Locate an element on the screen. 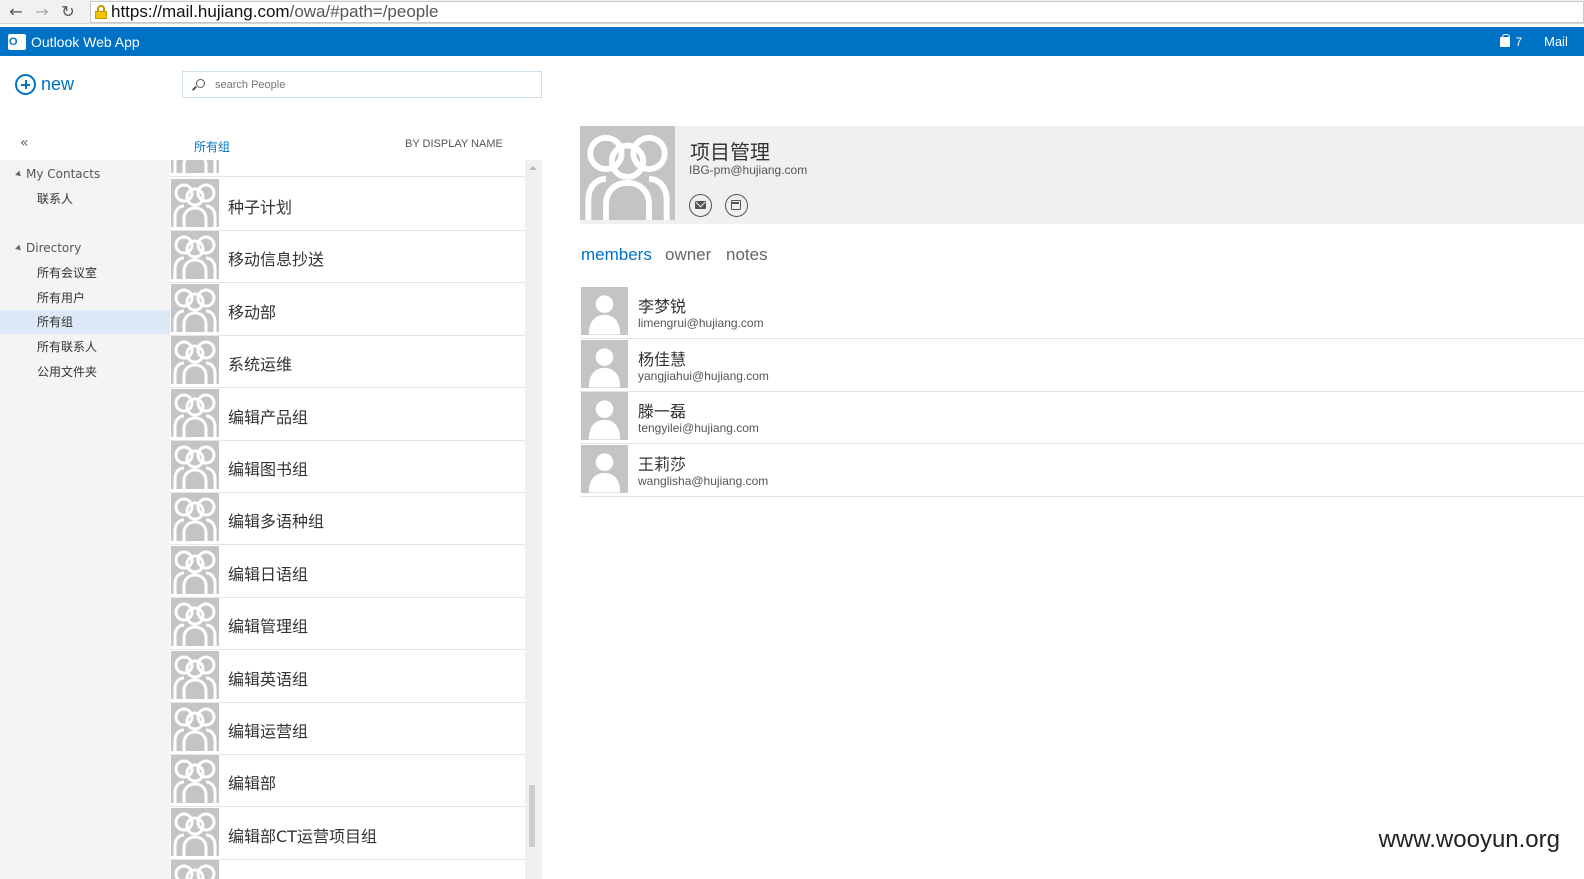  outlook-logo-icon: O is located at coordinates (17, 41).